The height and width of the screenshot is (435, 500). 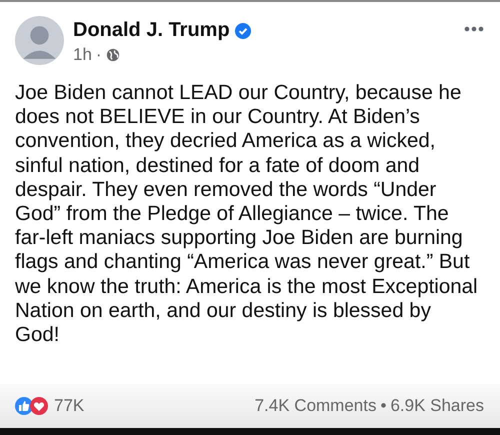 I want to click on like-heart-reactions-icon, so click(x=32, y=406).